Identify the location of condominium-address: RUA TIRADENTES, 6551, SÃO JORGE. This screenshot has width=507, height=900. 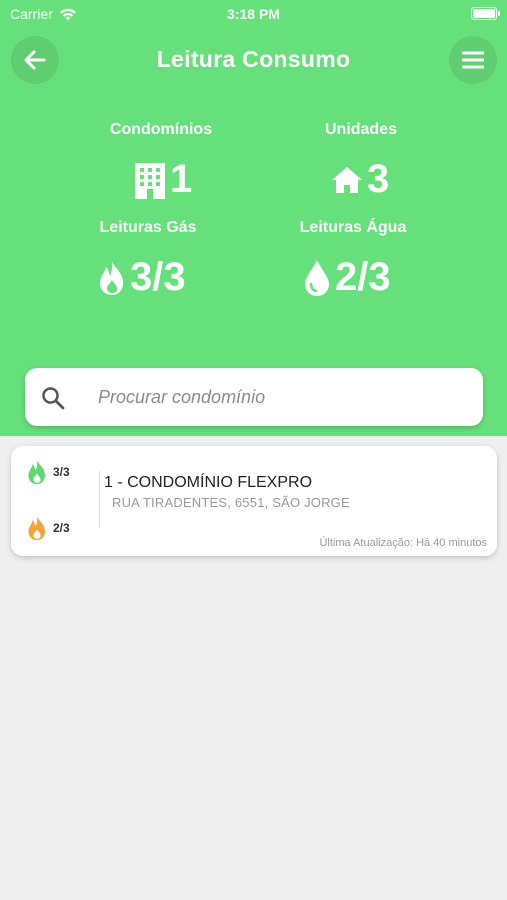
(231, 502).